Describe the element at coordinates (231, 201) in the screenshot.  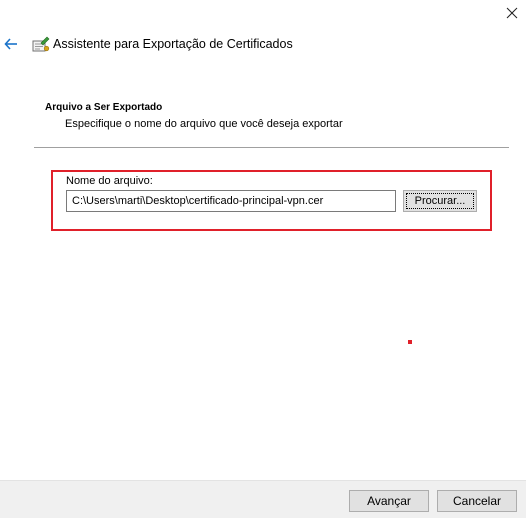
I see `file-name-input` at that location.